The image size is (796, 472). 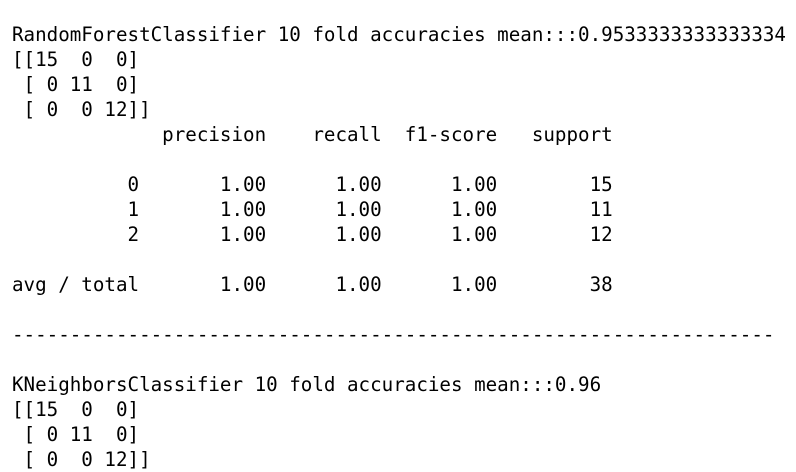 I want to click on rf-confusion-row-3: [ 0 0 12]], so click(x=81, y=109).